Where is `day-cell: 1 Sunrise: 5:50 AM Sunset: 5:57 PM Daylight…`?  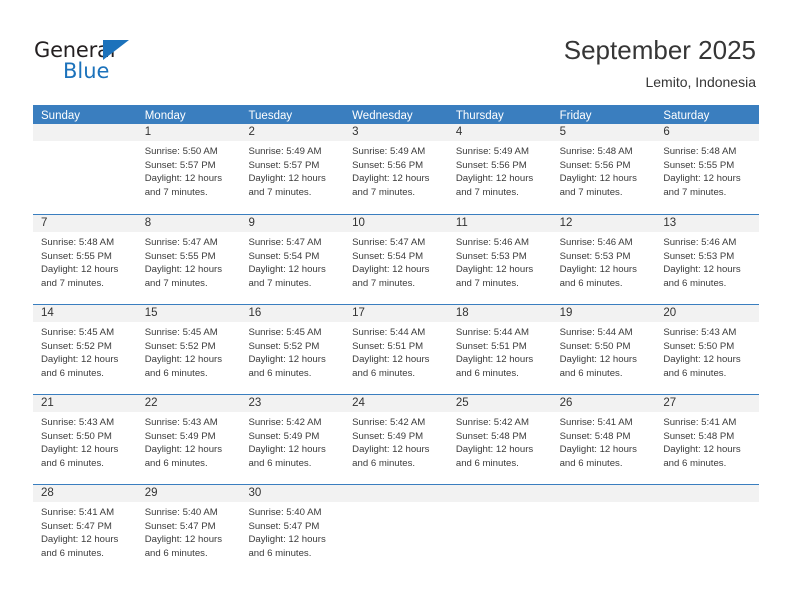
day-cell: 1 Sunrise: 5:50 AM Sunset: 5:57 PM Daylight… is located at coordinates (188, 169).